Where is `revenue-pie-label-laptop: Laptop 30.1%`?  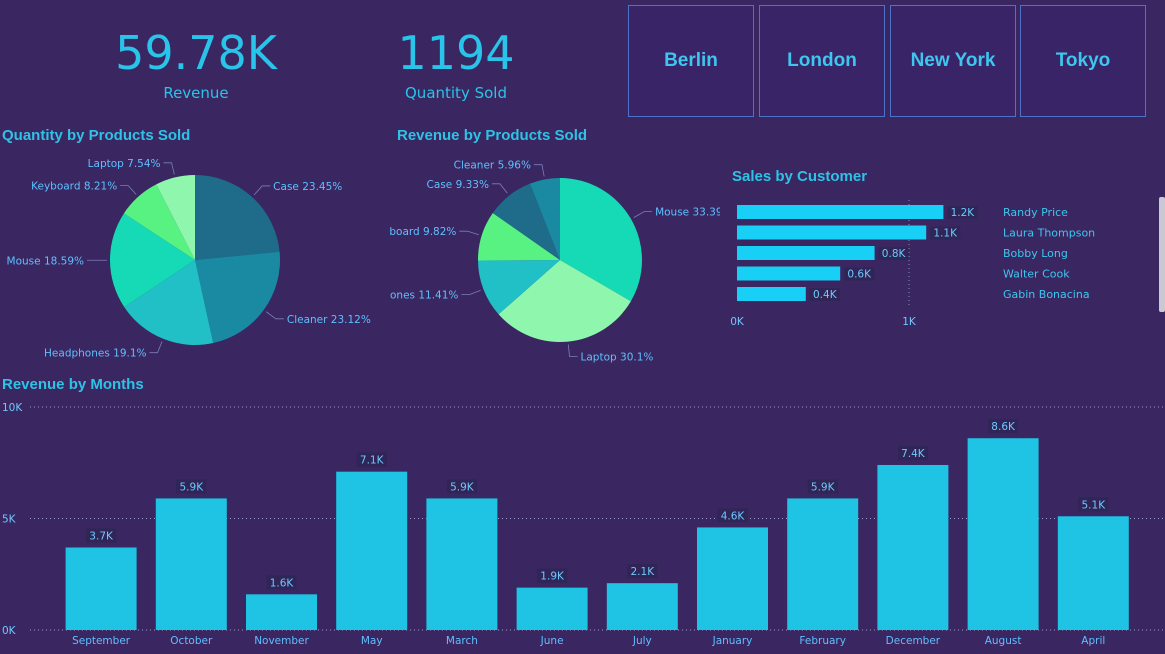 revenue-pie-label-laptop: Laptop 30.1% is located at coordinates (617, 358).